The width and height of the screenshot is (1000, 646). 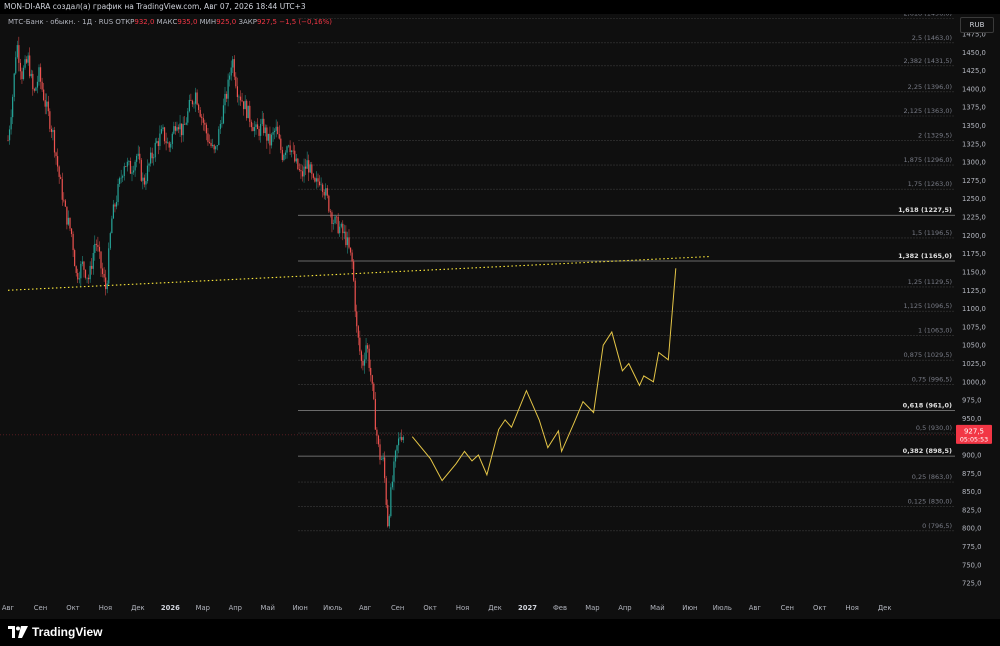 What do you see at coordinates (819, 608) in the screenshot?
I see `x-tick-25: Окт` at bounding box center [819, 608].